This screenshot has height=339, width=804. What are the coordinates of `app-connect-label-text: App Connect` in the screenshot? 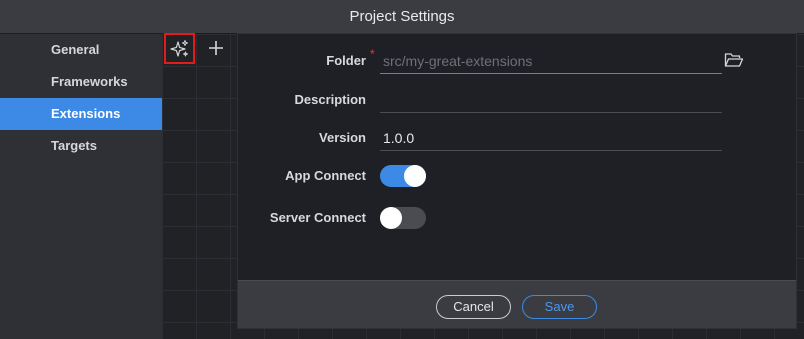 It's located at (325, 175).